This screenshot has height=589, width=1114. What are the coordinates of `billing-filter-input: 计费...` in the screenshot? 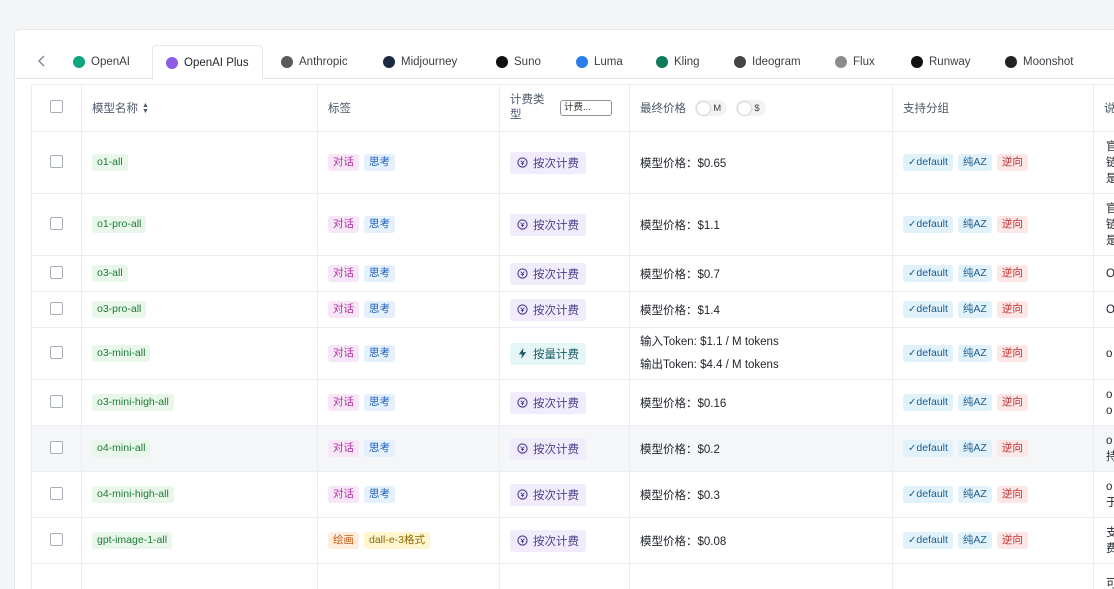 It's located at (586, 108).